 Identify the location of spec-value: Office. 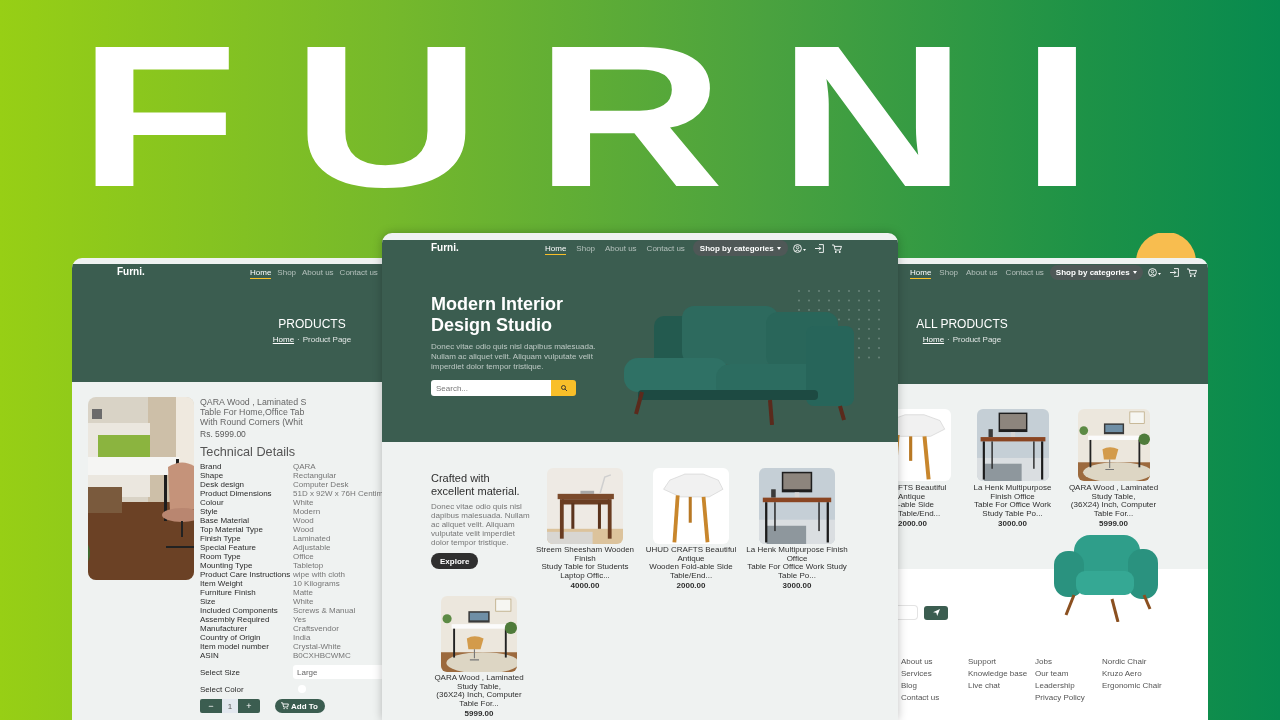
(303, 556).